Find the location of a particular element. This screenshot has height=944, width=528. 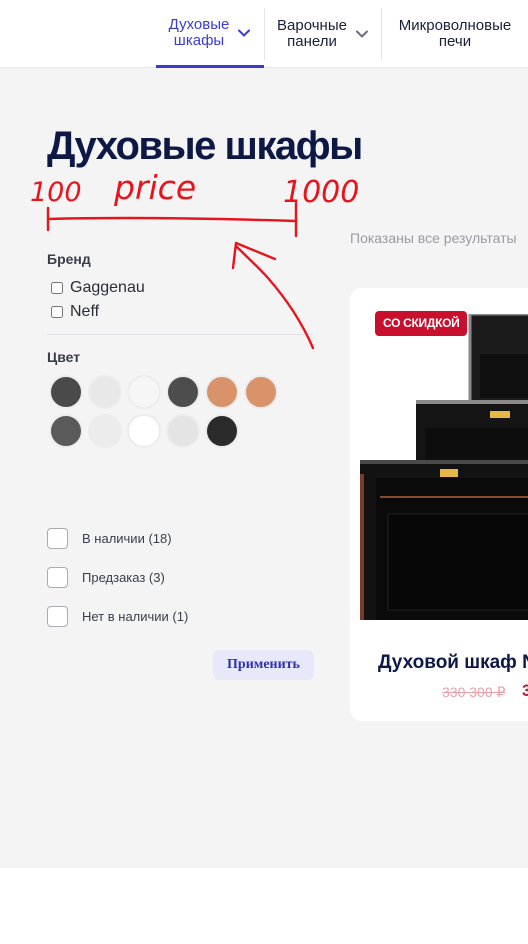

stock-option-out-of-stock: Нет в наличии (1) is located at coordinates (117, 616).